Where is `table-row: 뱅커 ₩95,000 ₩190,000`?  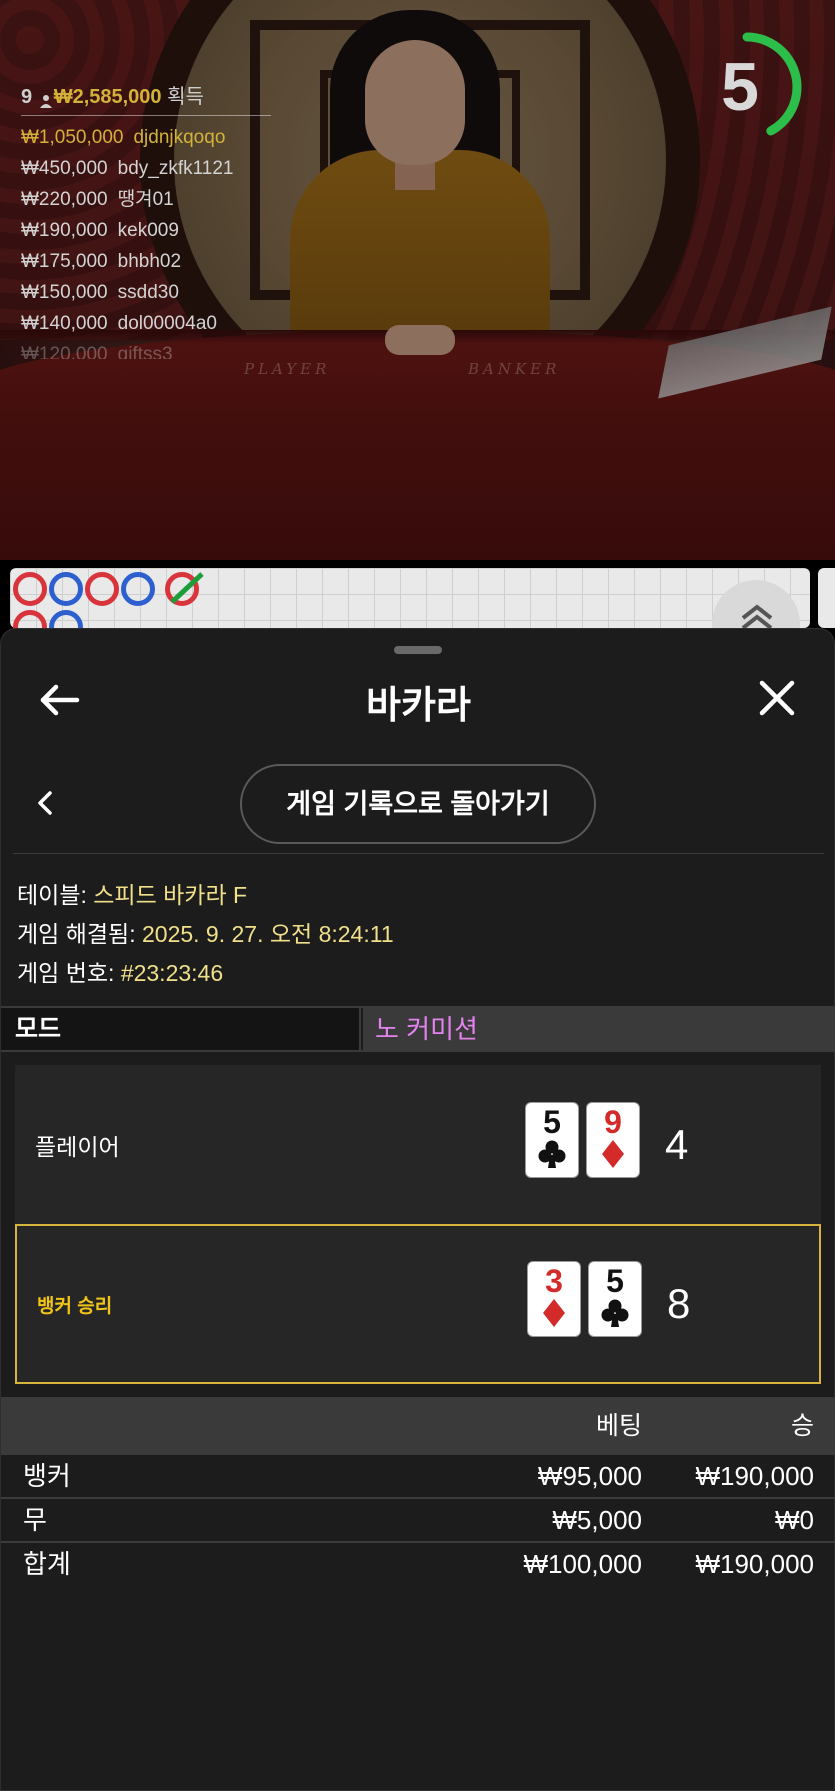 table-row: 뱅커 ₩95,000 ₩190,000 is located at coordinates (418, 1477).